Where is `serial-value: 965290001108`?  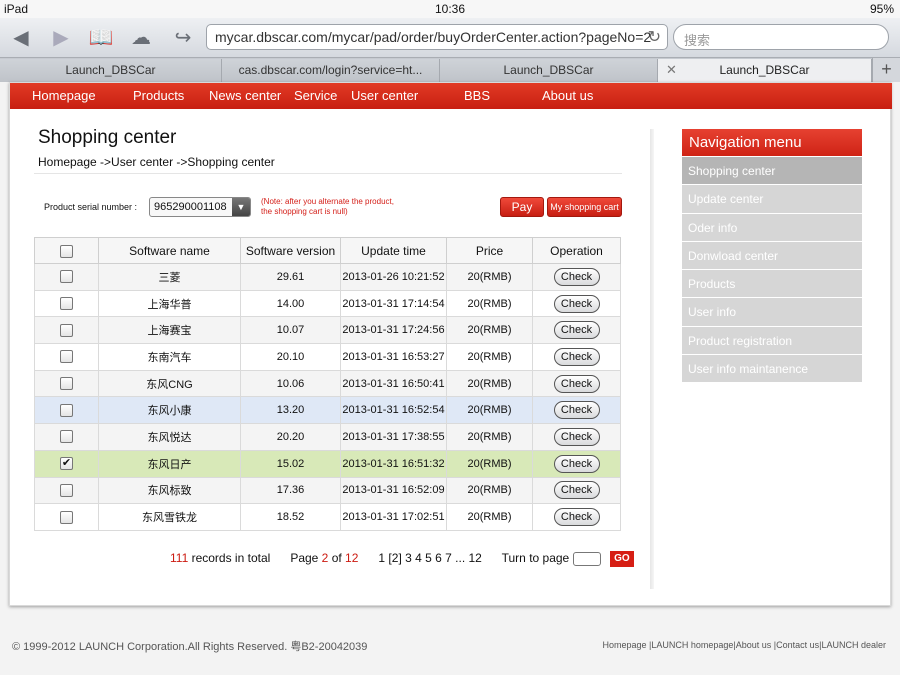 serial-value: 965290001108 is located at coordinates (190, 207).